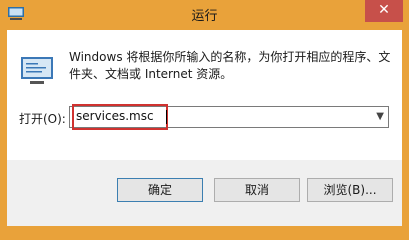 The image size is (409, 240). I want to click on cancel-button: 取消, so click(257, 190).